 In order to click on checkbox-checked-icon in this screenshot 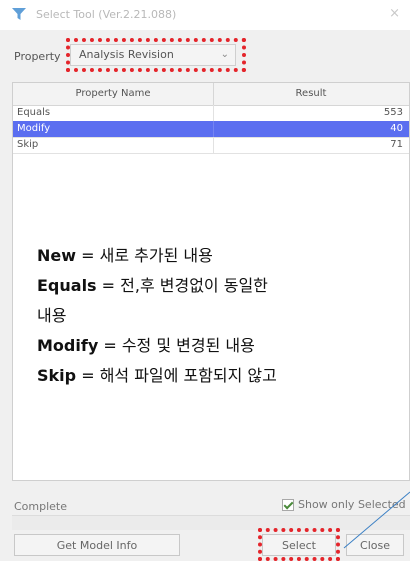, I will do `click(288, 504)`.